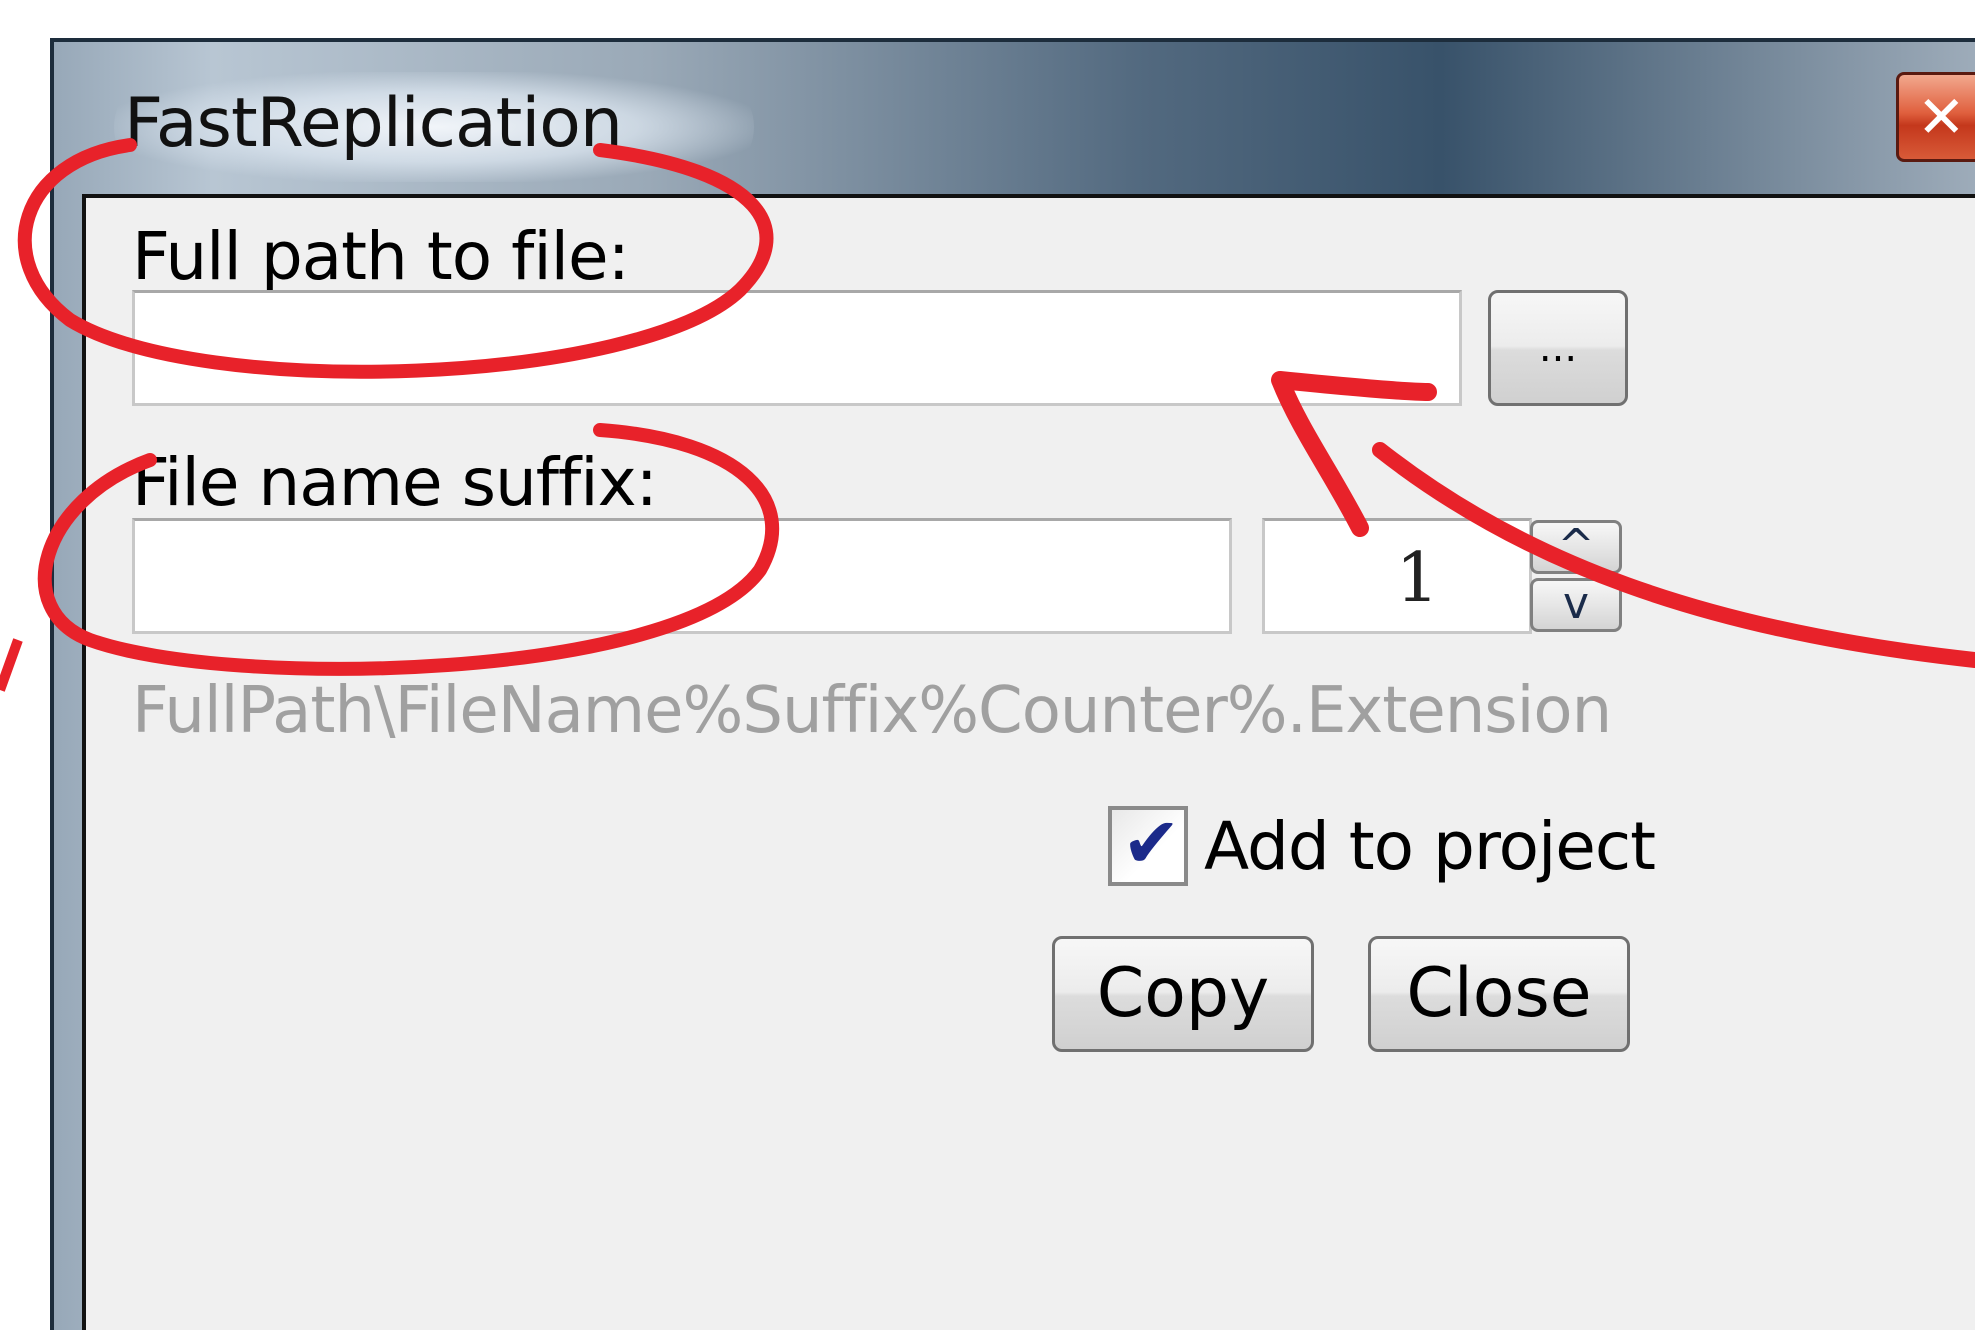 The height and width of the screenshot is (1330, 1975). I want to click on arrow-fragment-left, so click(11, 665).